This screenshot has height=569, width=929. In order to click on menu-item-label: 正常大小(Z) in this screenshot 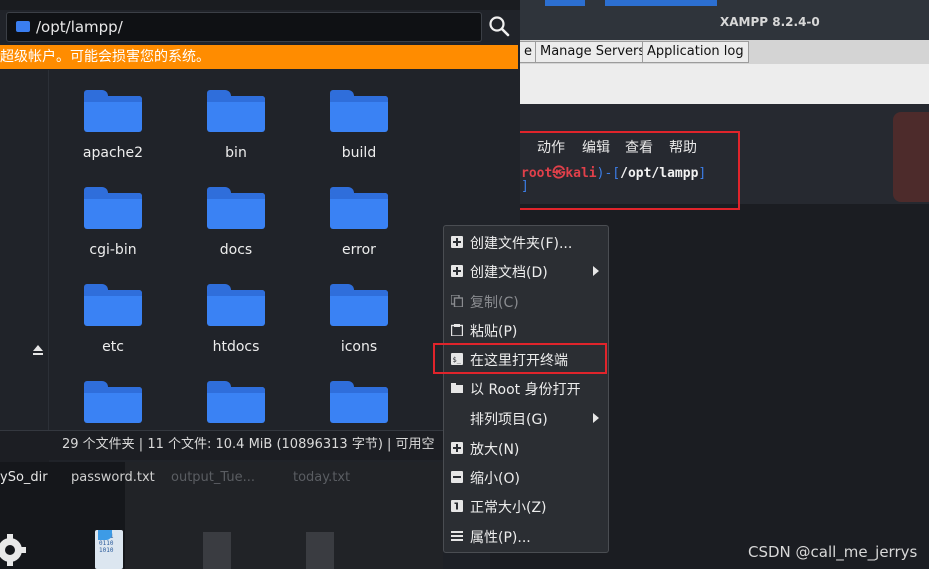, I will do `click(508, 508)`.